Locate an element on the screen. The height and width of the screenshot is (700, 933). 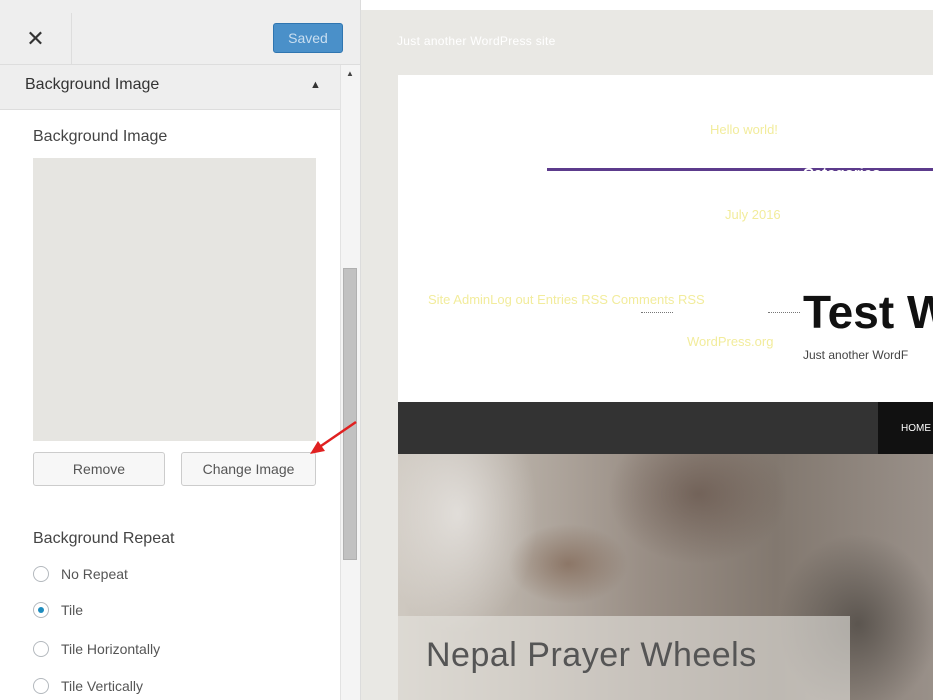
recent-post-link: Hello world! is located at coordinates (744, 129).